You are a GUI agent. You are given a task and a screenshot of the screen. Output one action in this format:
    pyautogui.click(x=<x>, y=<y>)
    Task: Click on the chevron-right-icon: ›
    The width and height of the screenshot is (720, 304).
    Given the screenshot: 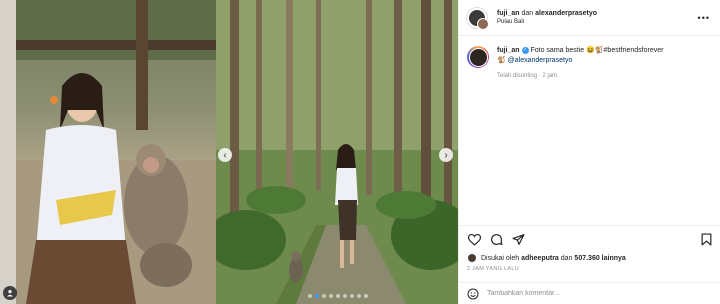 What is the action you would take?
    pyautogui.click(x=446, y=155)
    